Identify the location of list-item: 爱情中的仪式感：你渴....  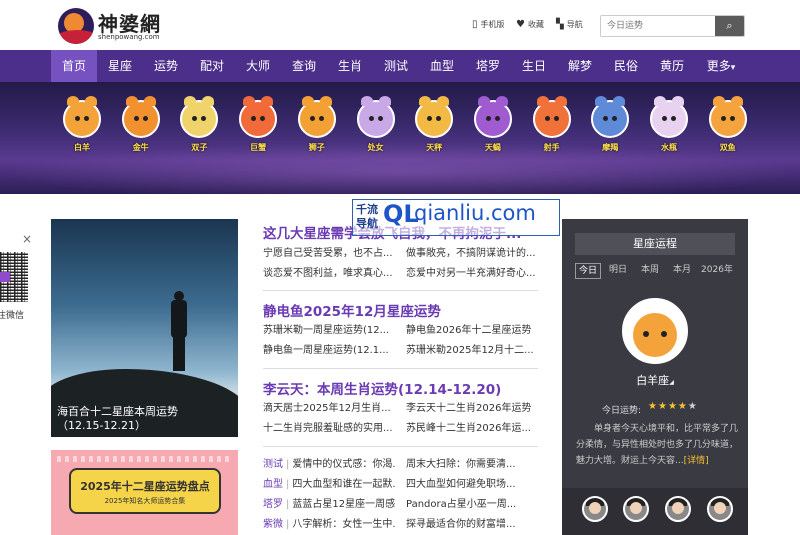
(343, 464).